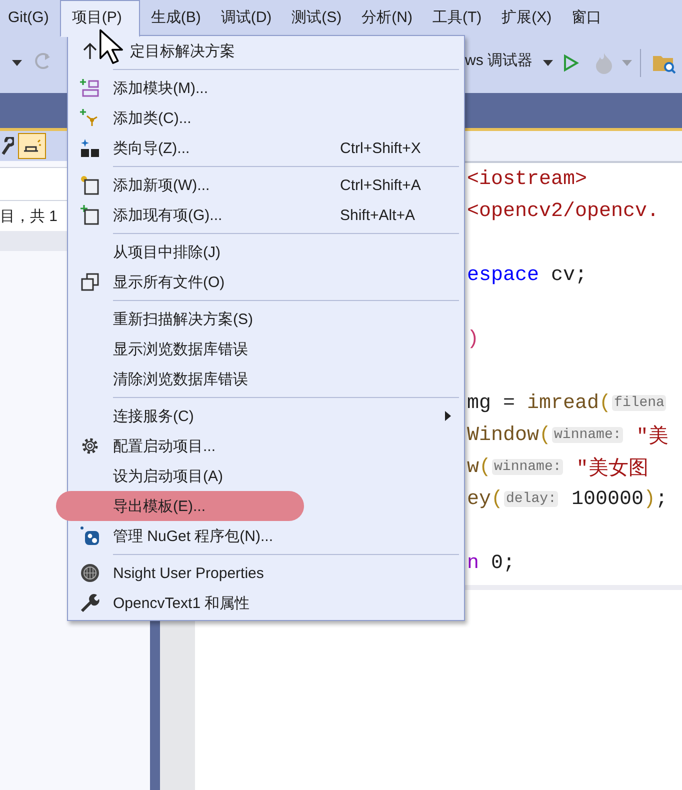  What do you see at coordinates (639, 403) in the screenshot?
I see `parameter-hint: filena` at bounding box center [639, 403].